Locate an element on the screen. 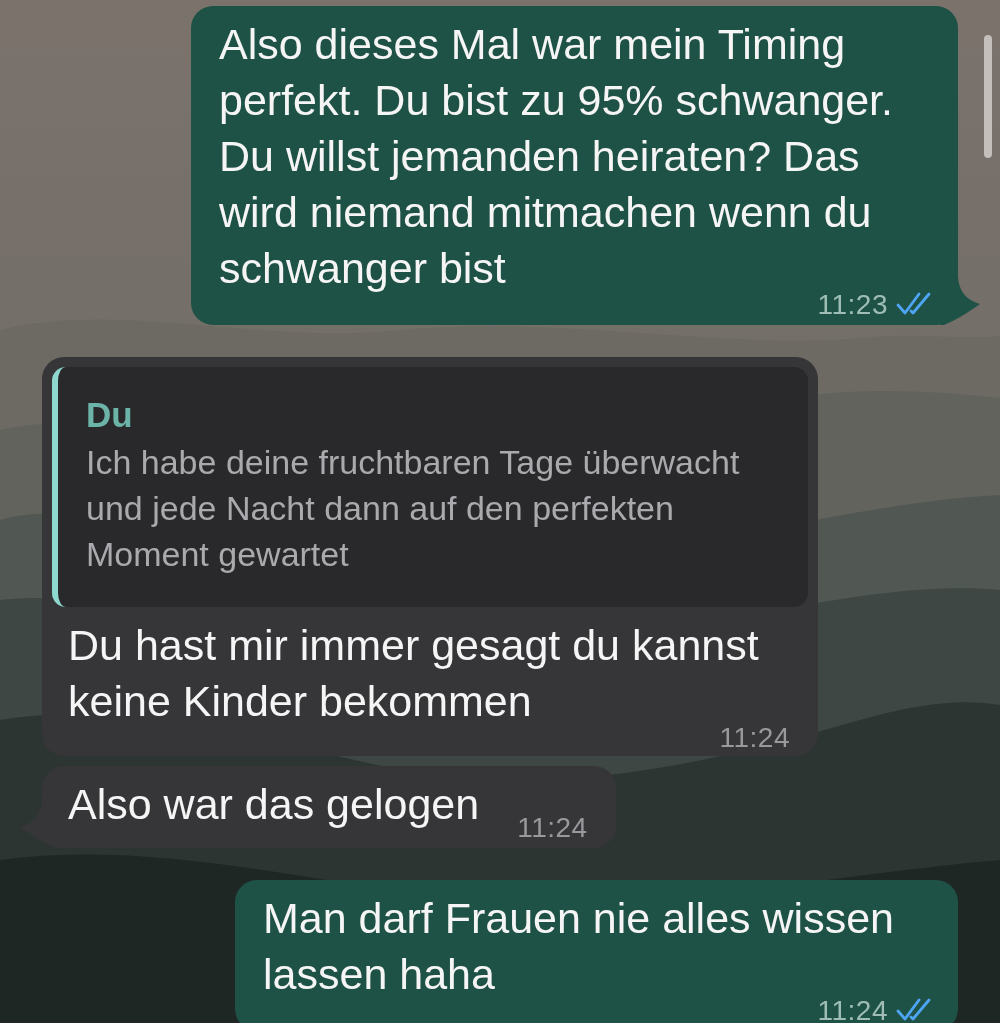 The width and height of the screenshot is (1000, 1023). message-text: Also war das gelogen is located at coordinates (274, 804).